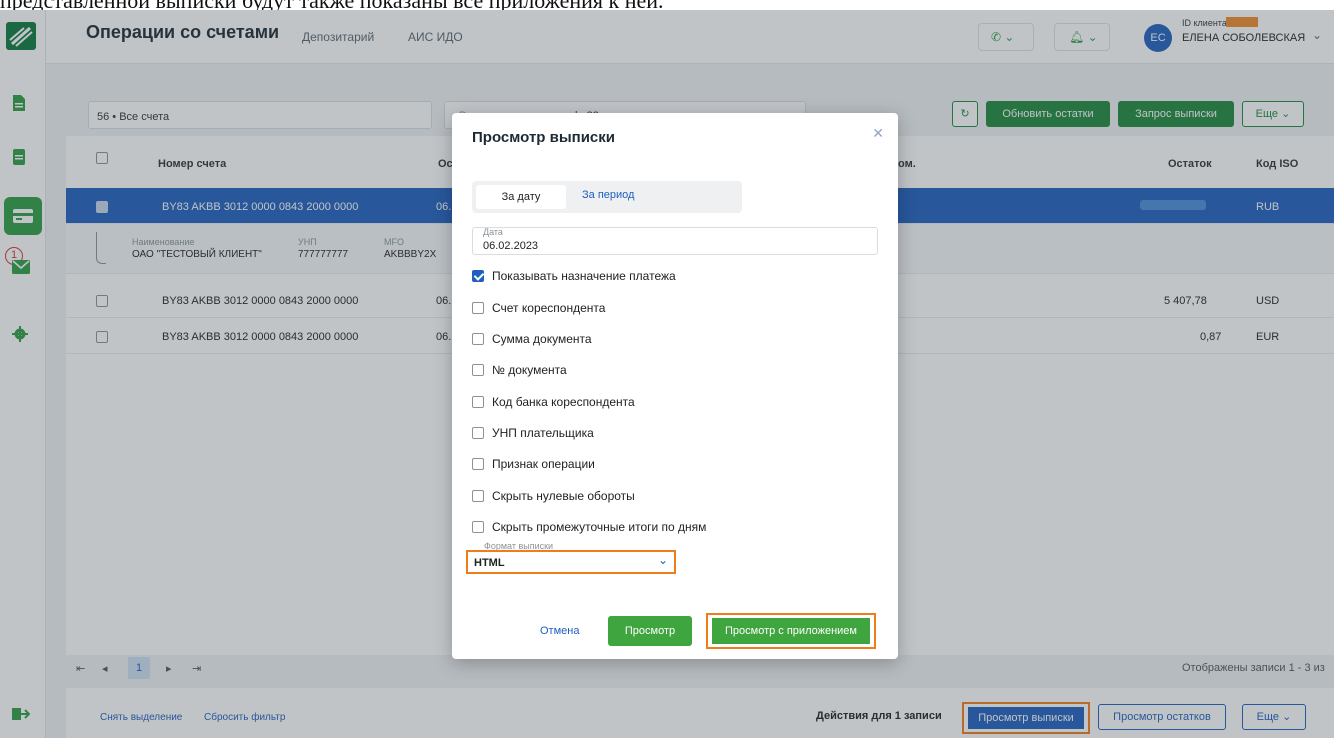 This screenshot has height=738, width=1334. What do you see at coordinates (878, 133) in the screenshot?
I see `close-icon: ✕` at bounding box center [878, 133].